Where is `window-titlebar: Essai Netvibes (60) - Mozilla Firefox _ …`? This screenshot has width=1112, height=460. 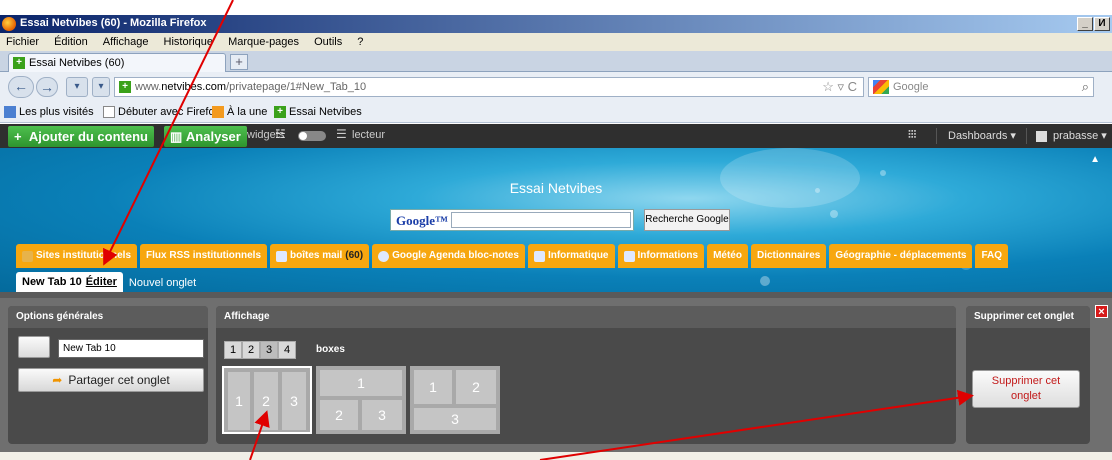 window-titlebar: Essai Netvibes (60) - Mozilla Firefox _ … is located at coordinates (556, 24).